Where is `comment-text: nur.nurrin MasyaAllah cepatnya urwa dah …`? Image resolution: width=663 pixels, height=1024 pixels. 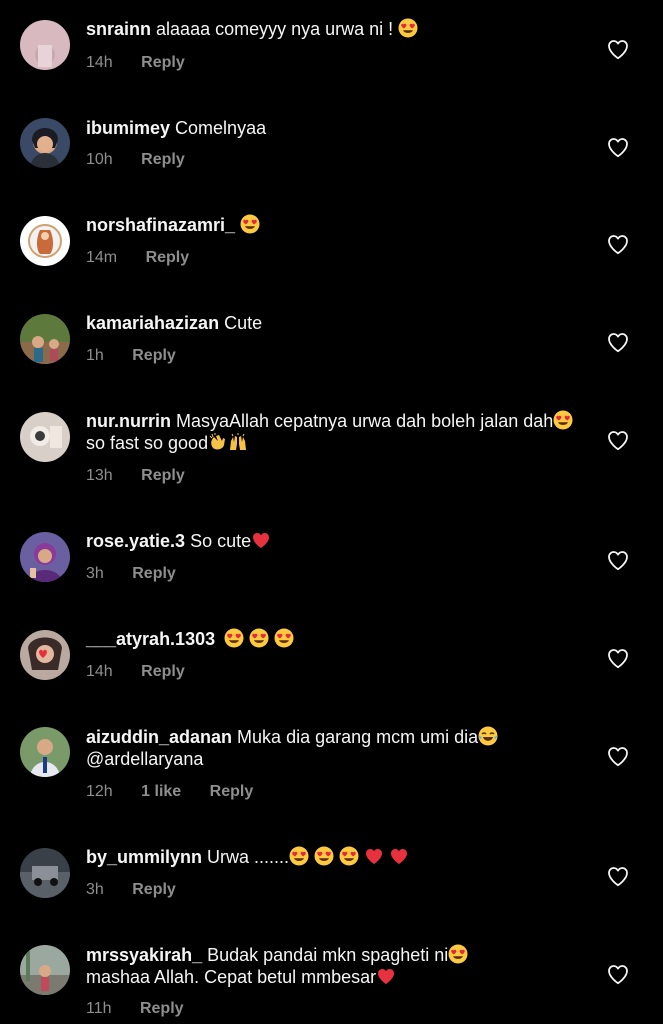 comment-text: nur.nurrin MasyaAllah cepatnya urwa dah … is located at coordinates (336, 432).